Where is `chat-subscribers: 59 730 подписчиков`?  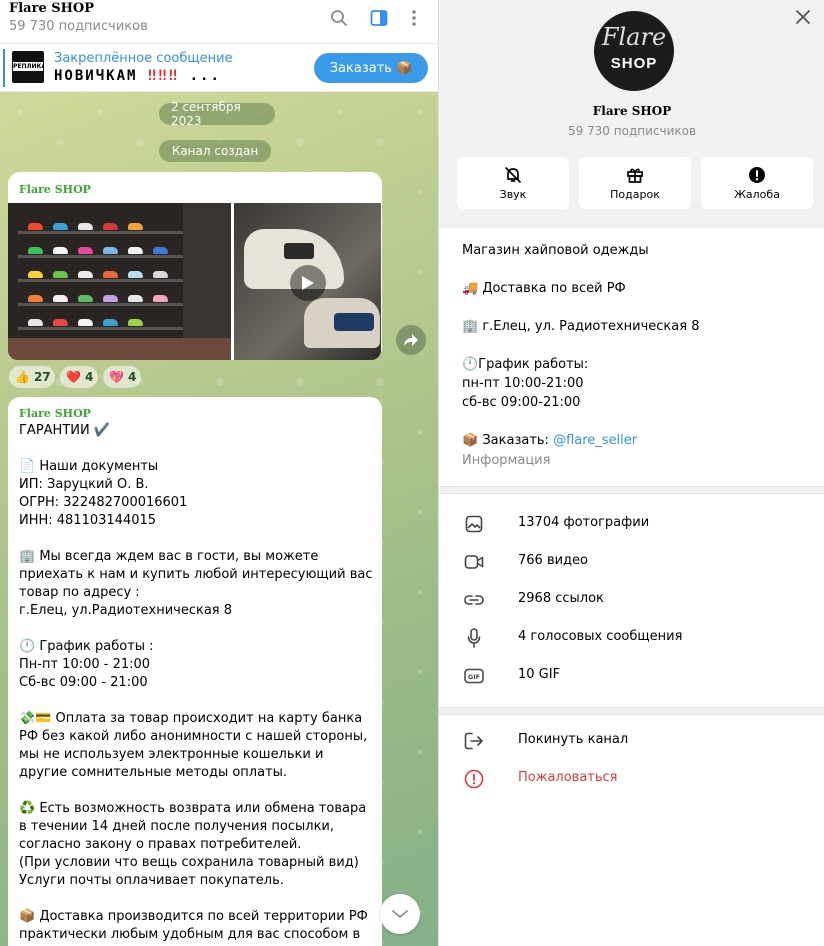 chat-subscribers: 59 730 подписчиков is located at coordinates (78, 26).